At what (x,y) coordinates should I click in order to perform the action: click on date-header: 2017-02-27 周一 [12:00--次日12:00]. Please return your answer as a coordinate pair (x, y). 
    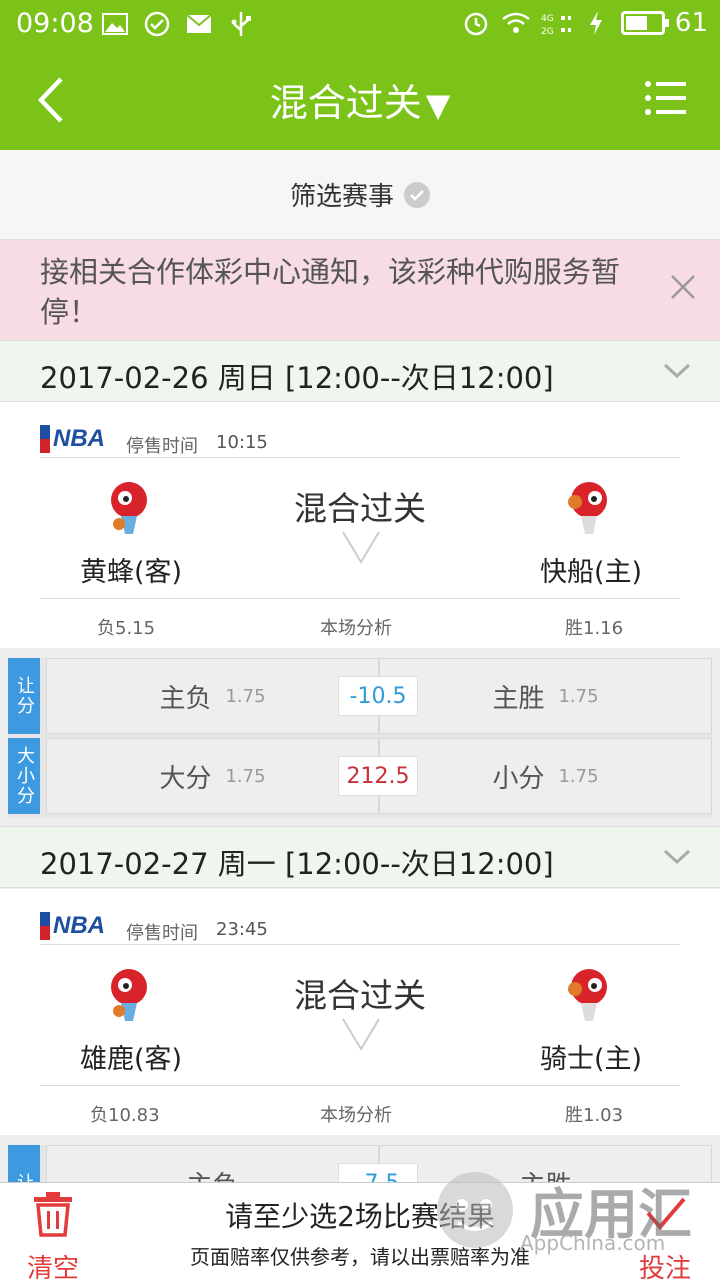
    Looking at the image, I should click on (360, 857).